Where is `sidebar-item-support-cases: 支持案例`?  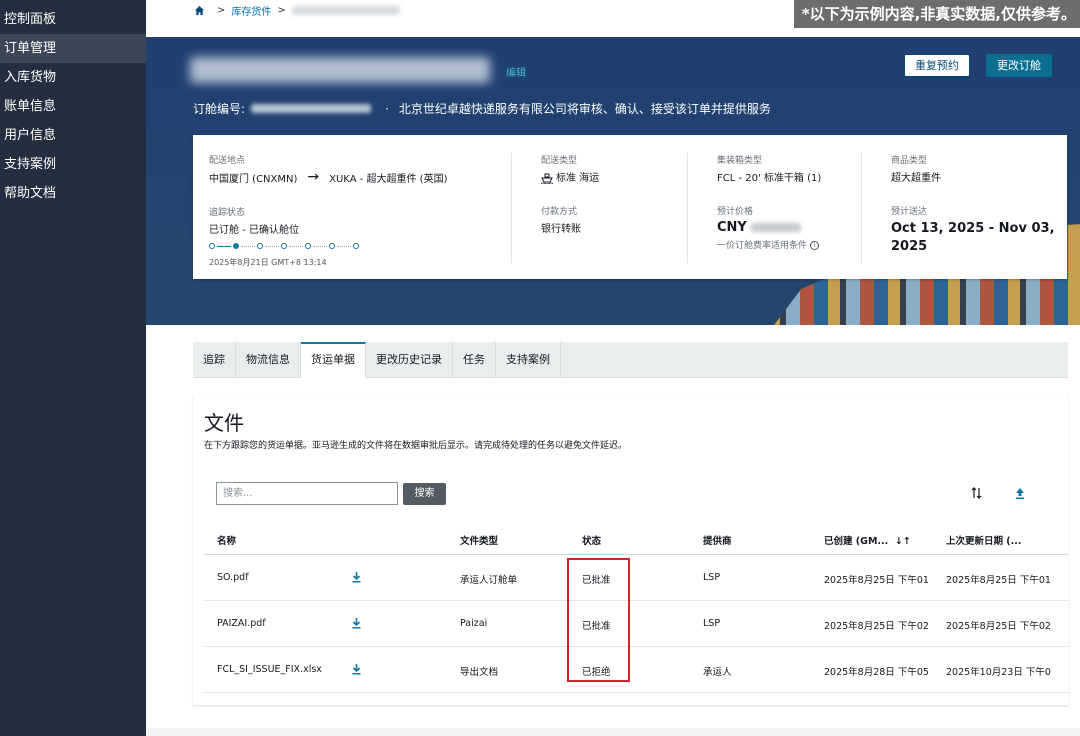 sidebar-item-support-cases: 支持案例 is located at coordinates (73, 164).